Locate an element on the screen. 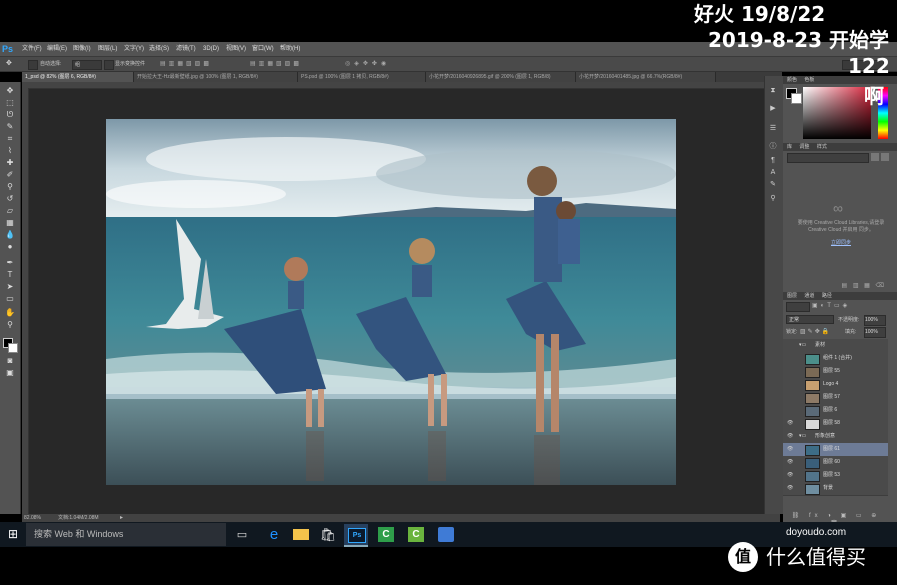  app-taskbar-icon is located at coordinates (446, 534).